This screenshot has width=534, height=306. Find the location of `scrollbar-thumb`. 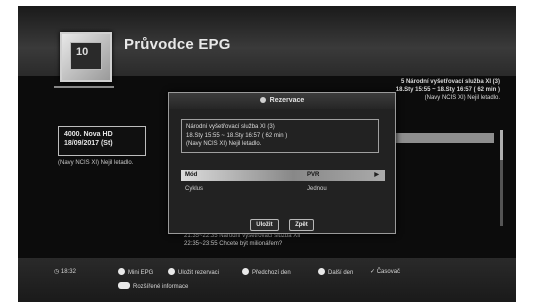

scrollbar-thumb is located at coordinates (501, 145).